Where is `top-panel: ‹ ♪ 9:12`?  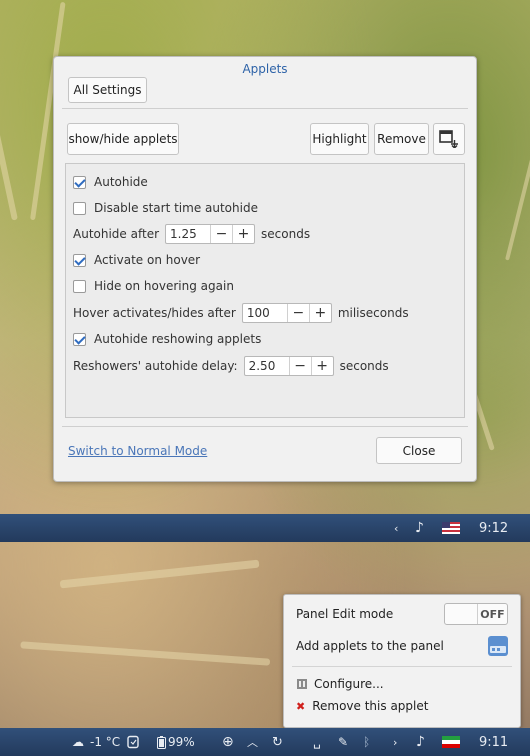 top-panel: ‹ ♪ 9:12 is located at coordinates (265, 528).